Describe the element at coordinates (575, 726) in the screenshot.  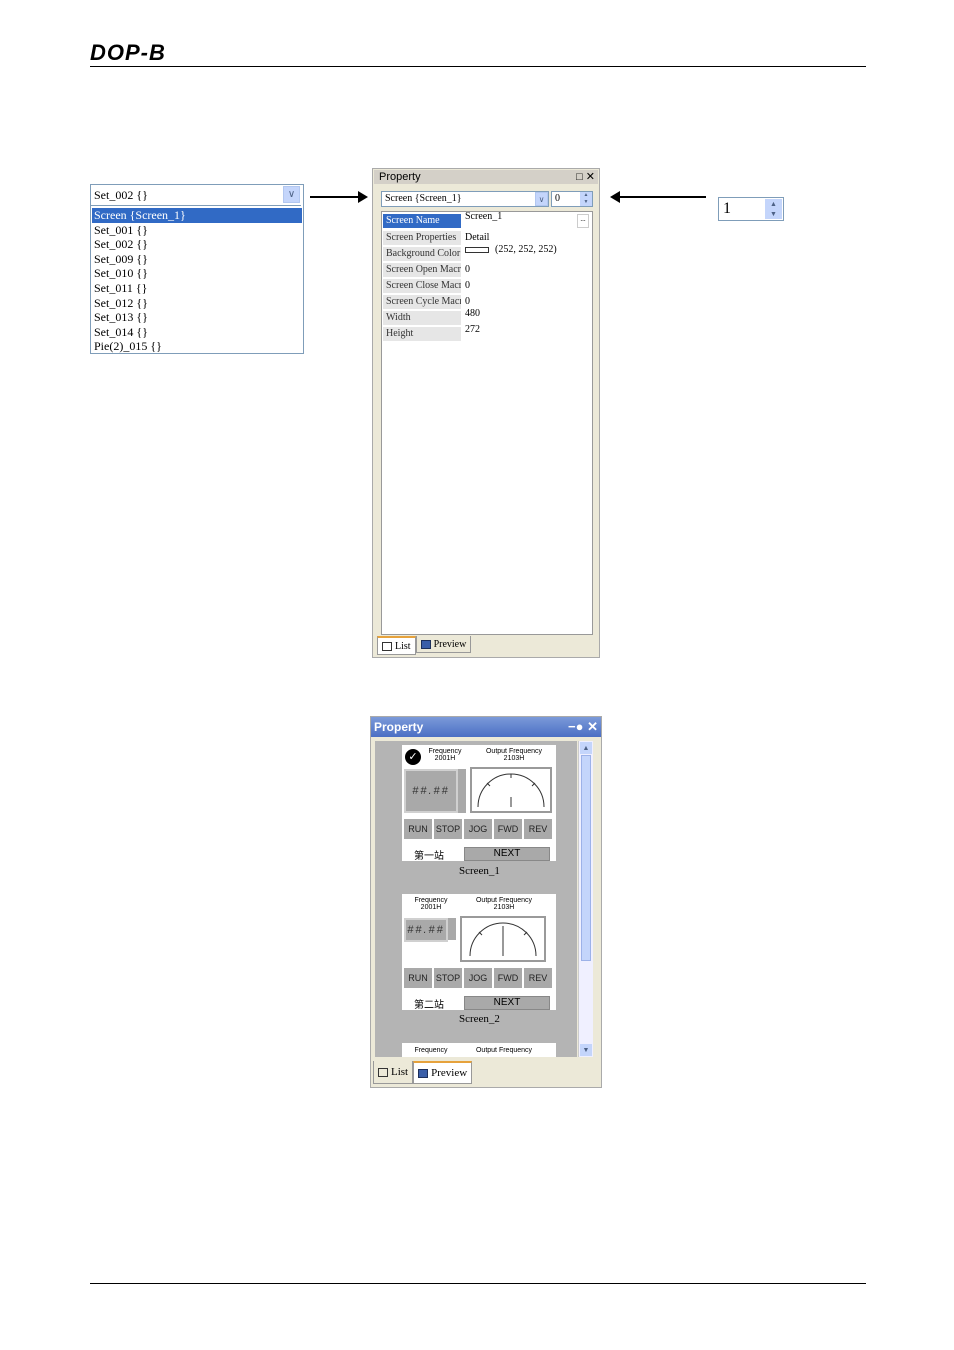
I see `pin-icon: −●` at that location.